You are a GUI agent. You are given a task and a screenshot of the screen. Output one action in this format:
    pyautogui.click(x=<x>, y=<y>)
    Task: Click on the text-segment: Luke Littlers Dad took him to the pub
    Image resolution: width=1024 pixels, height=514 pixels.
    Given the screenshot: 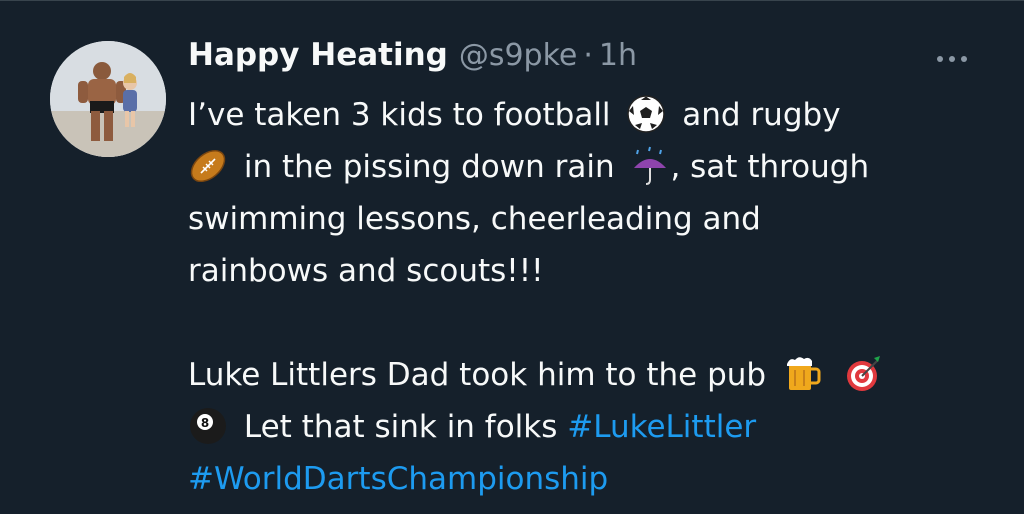 What is the action you would take?
    pyautogui.click(x=477, y=375)
    